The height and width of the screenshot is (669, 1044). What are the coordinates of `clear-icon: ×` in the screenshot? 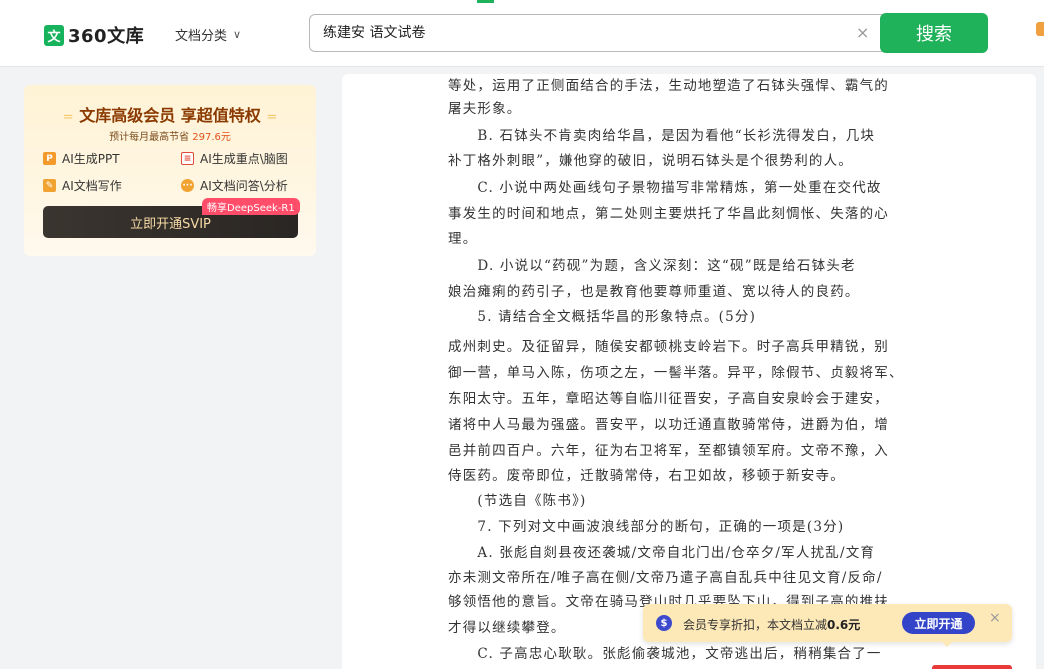 It's located at (862, 32).